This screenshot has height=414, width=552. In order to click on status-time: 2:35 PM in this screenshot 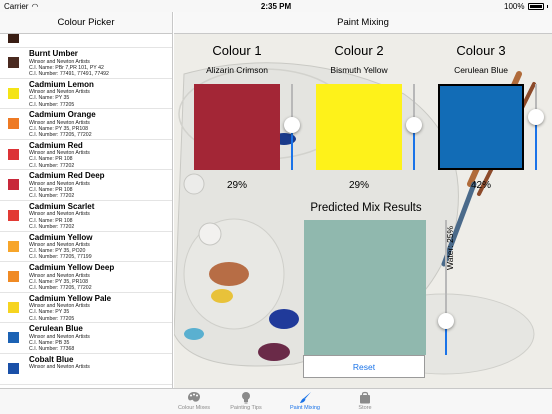, I will do `click(276, 6)`.